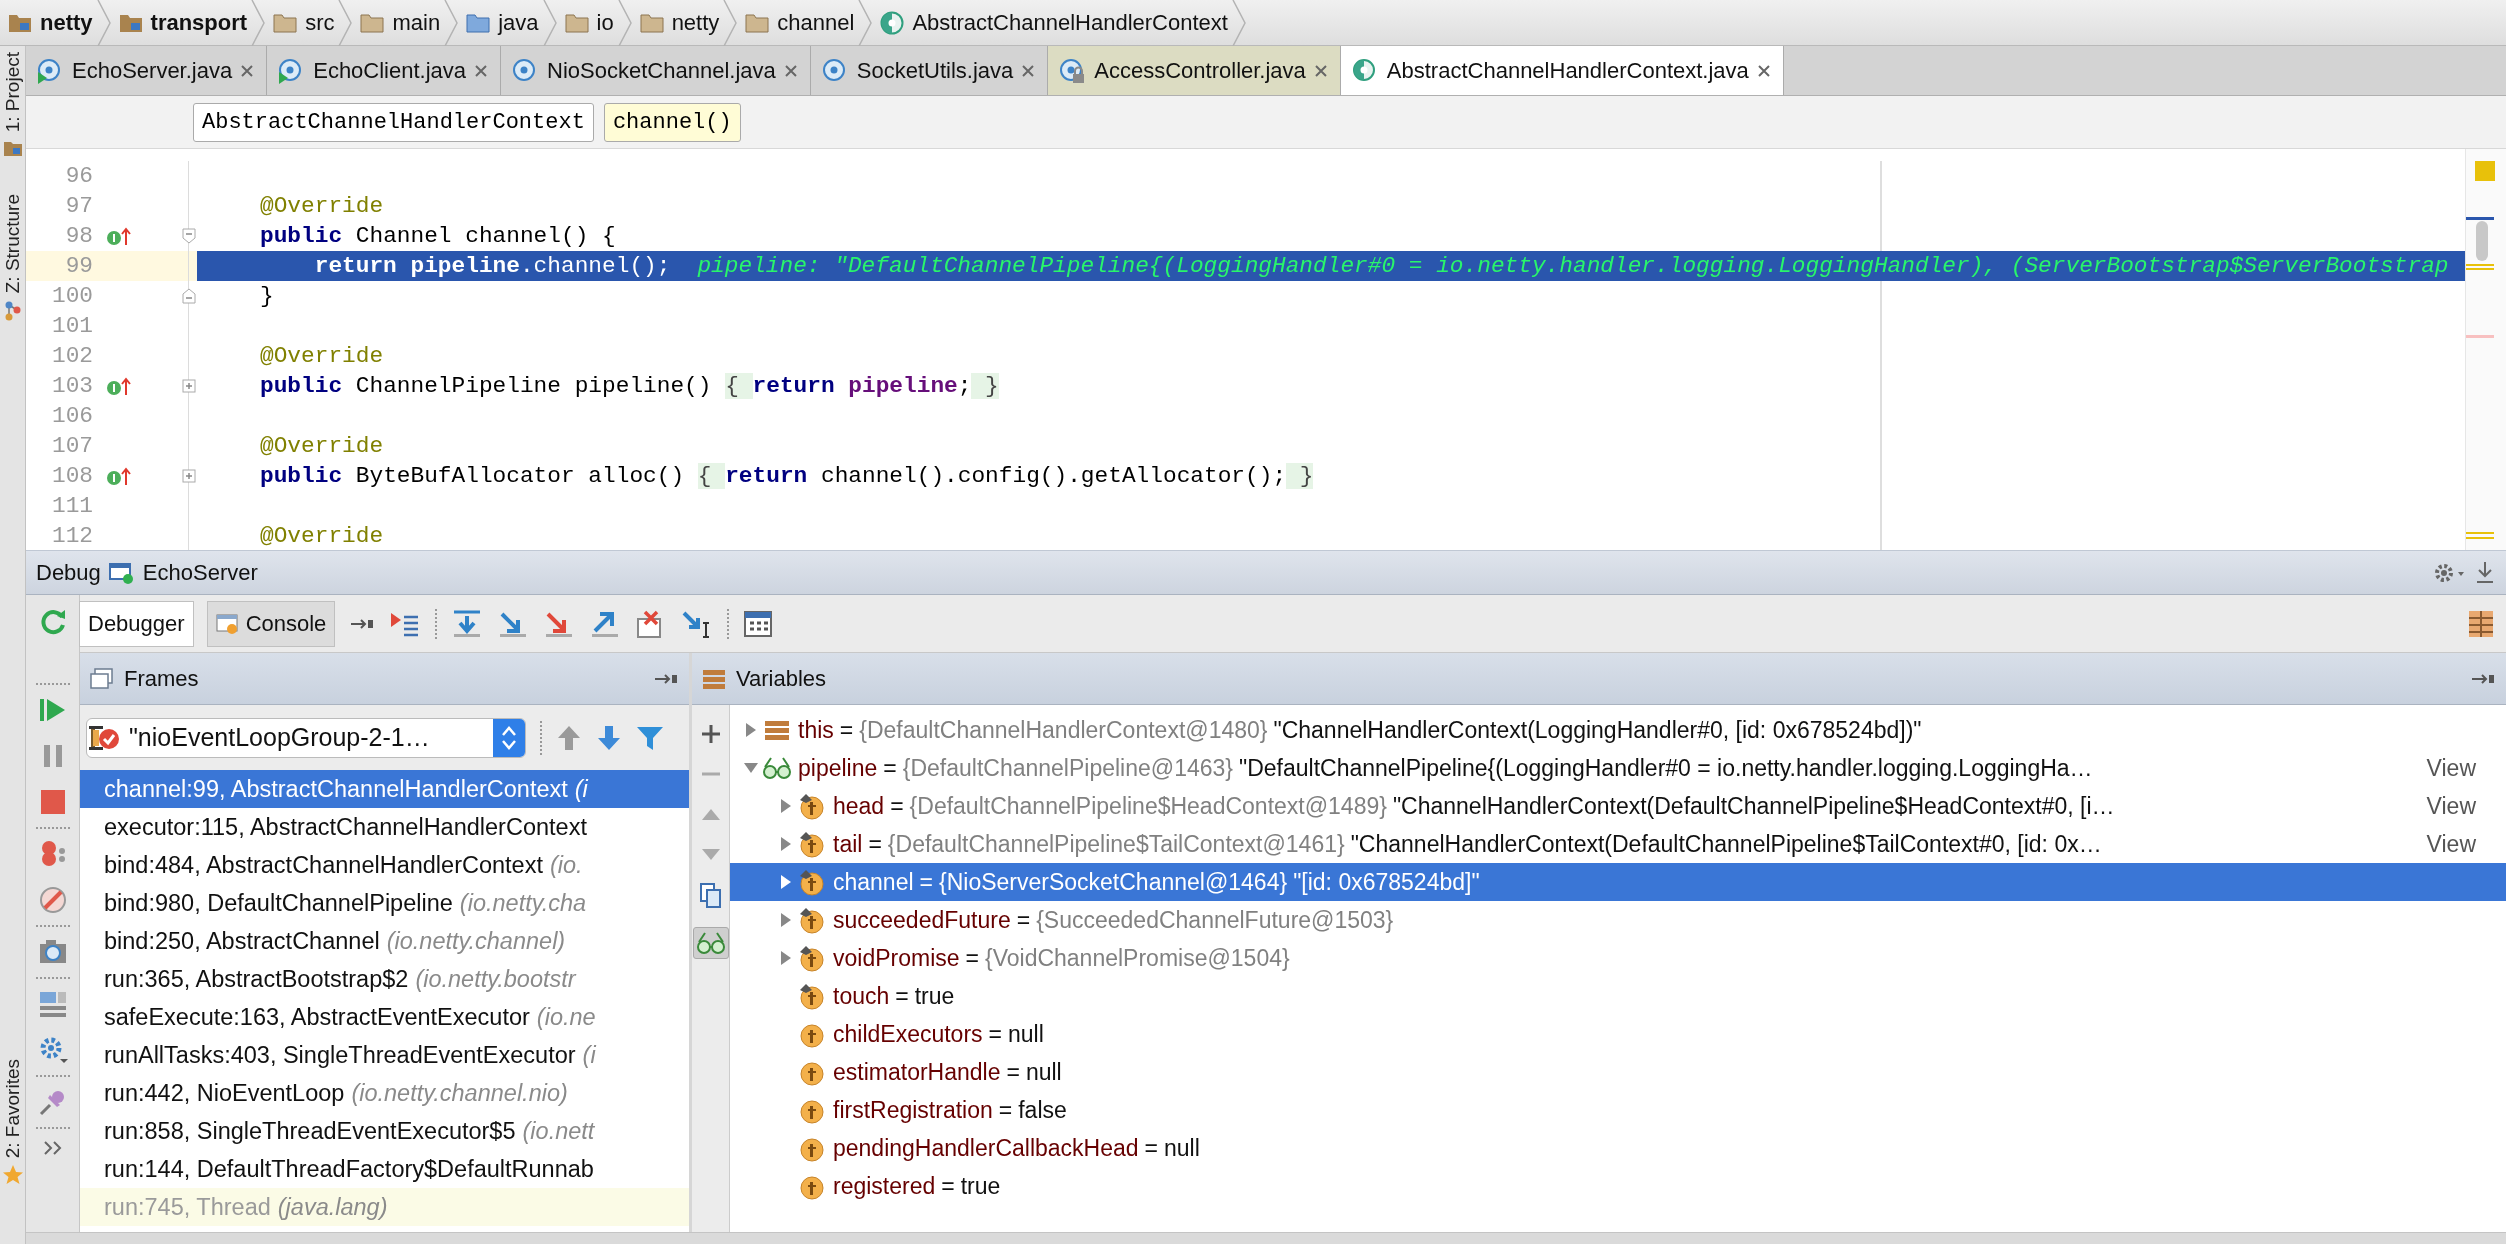  I want to click on editor-tab: AbstractChannelHandlerContext.java, so click(1562, 70).